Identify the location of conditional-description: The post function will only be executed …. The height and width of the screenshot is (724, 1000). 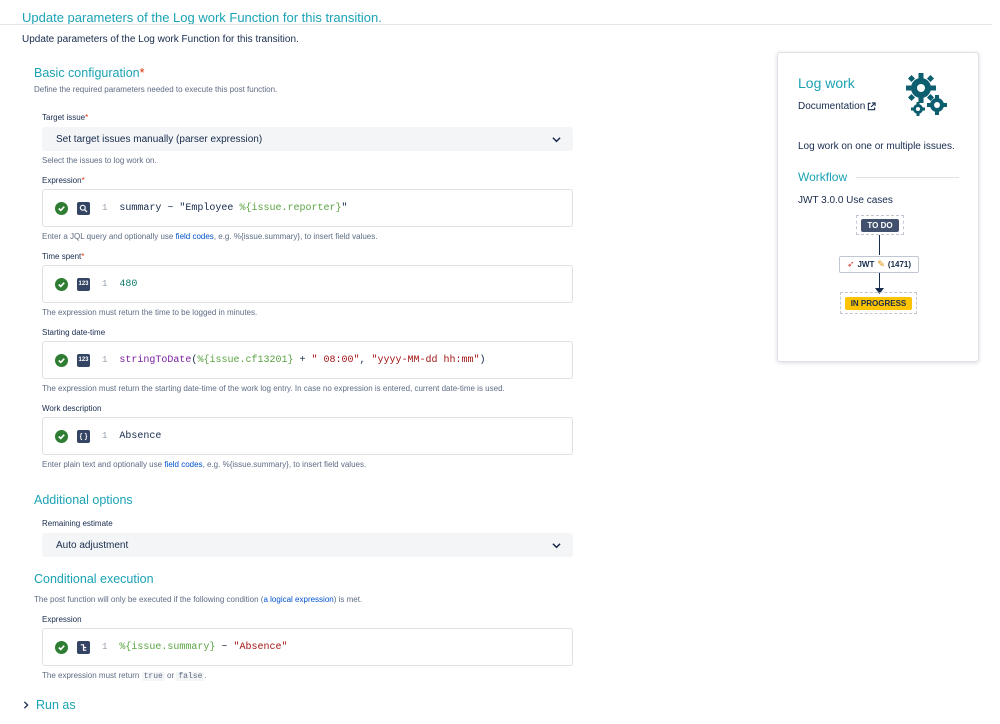
(198, 599).